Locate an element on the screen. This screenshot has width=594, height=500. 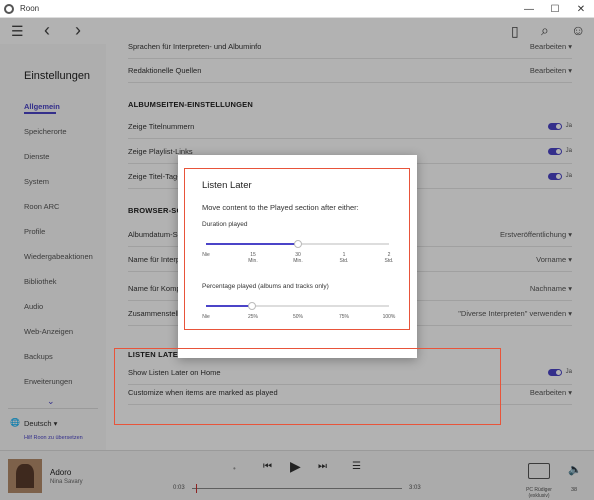
window-controls: — ☐ ✕ is located at coordinates (555, 9).